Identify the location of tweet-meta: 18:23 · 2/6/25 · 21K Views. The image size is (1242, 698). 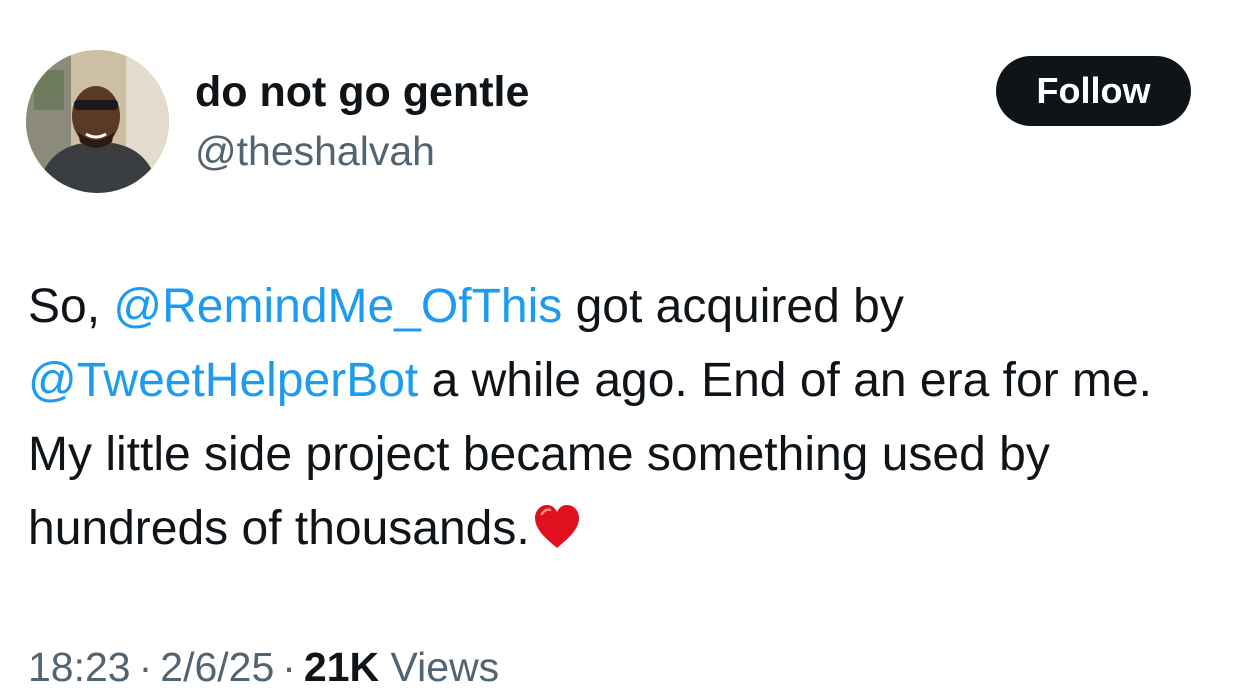
(263, 667).